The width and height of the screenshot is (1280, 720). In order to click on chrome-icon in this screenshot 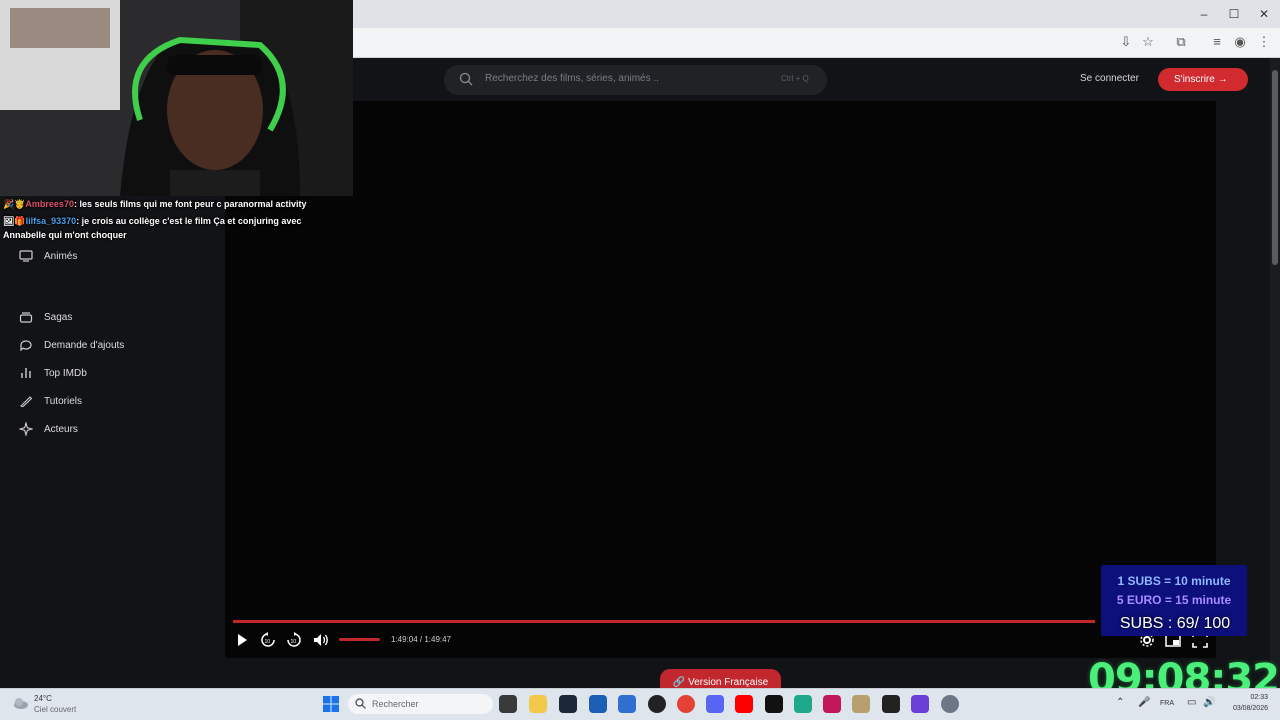, I will do `click(686, 704)`.